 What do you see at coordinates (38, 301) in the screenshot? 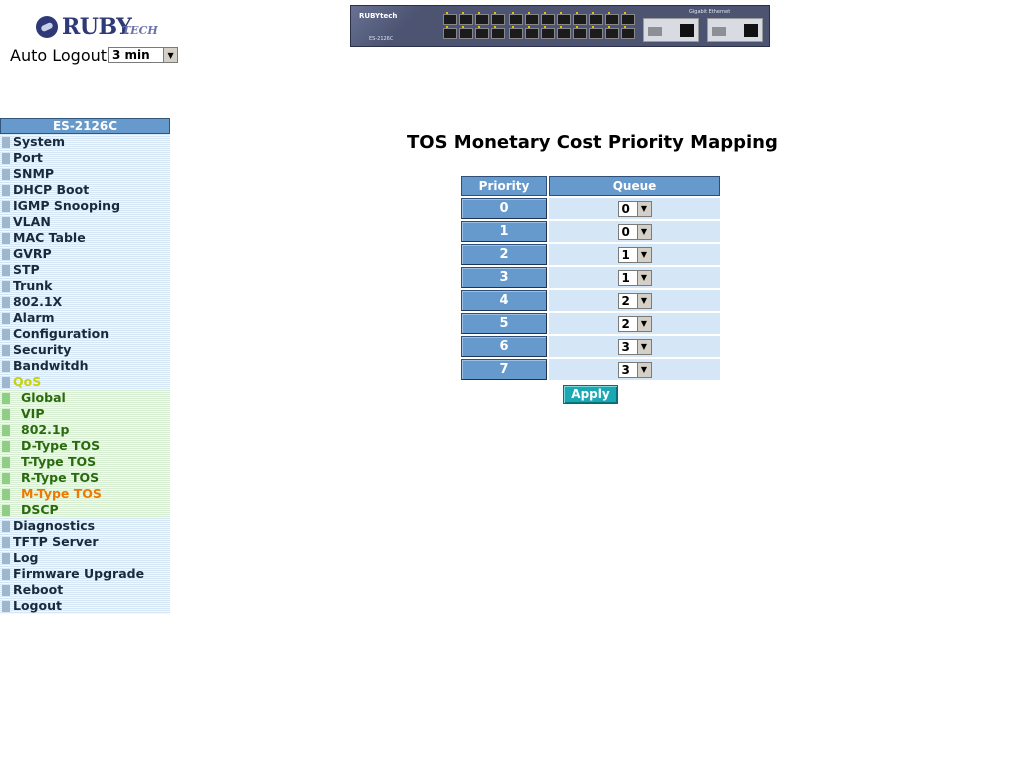
I see `sidebar-item-label: 802.1X` at bounding box center [38, 301].